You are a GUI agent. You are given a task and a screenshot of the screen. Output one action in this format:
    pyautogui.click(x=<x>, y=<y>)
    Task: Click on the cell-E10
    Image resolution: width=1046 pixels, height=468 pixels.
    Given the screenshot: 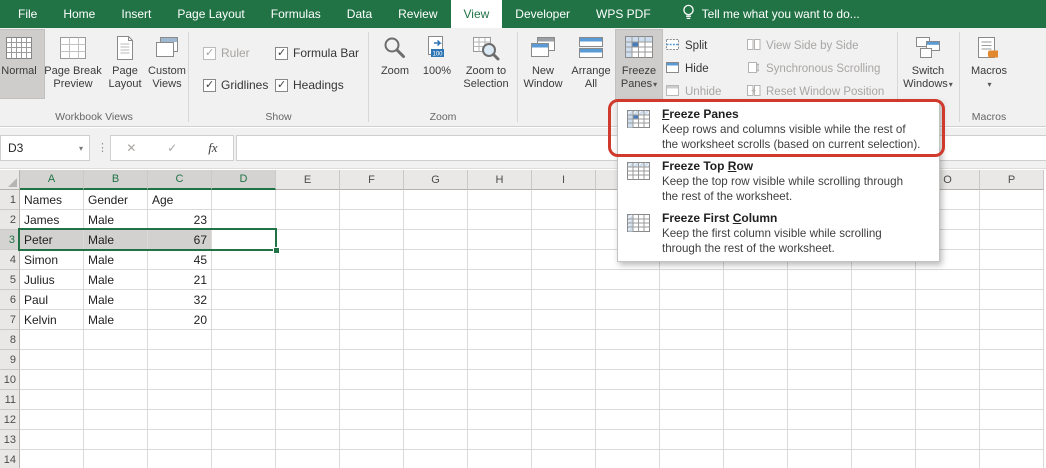 What is the action you would take?
    pyautogui.click(x=308, y=380)
    